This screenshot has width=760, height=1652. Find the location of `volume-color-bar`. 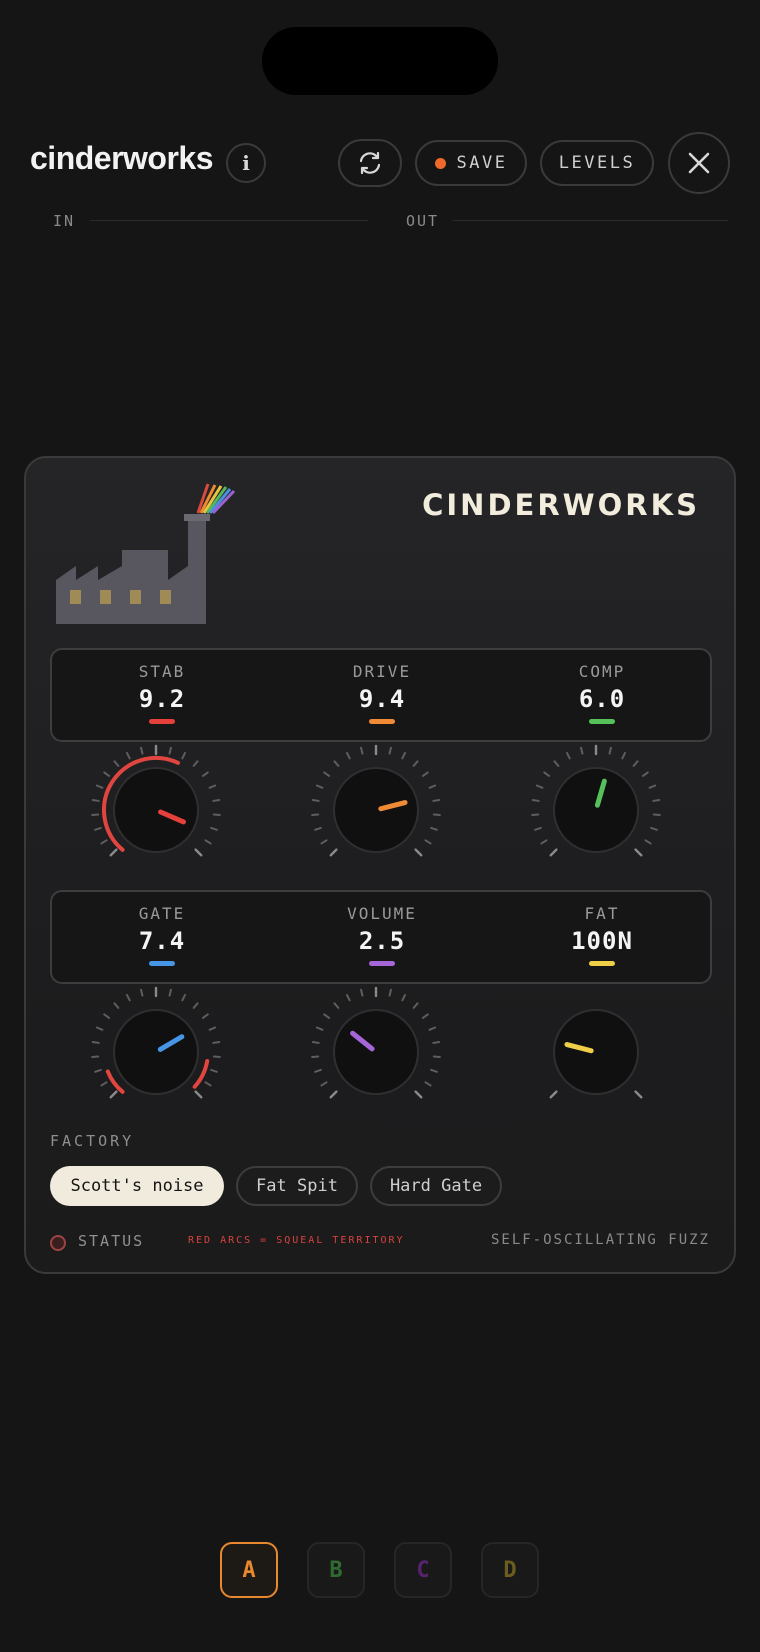

volume-color-bar is located at coordinates (382, 963).